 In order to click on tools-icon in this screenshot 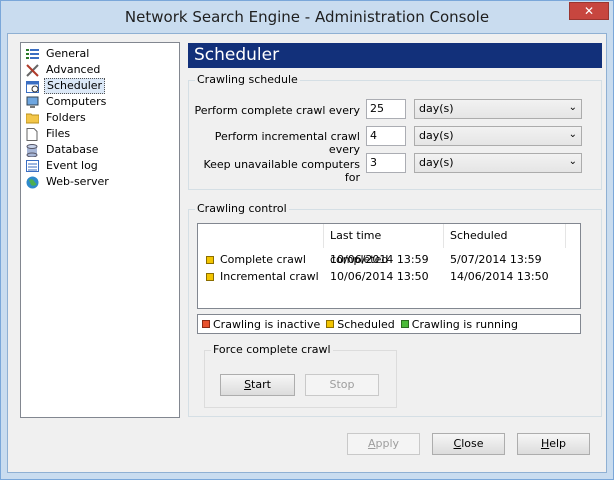, I will do `click(32, 70)`.